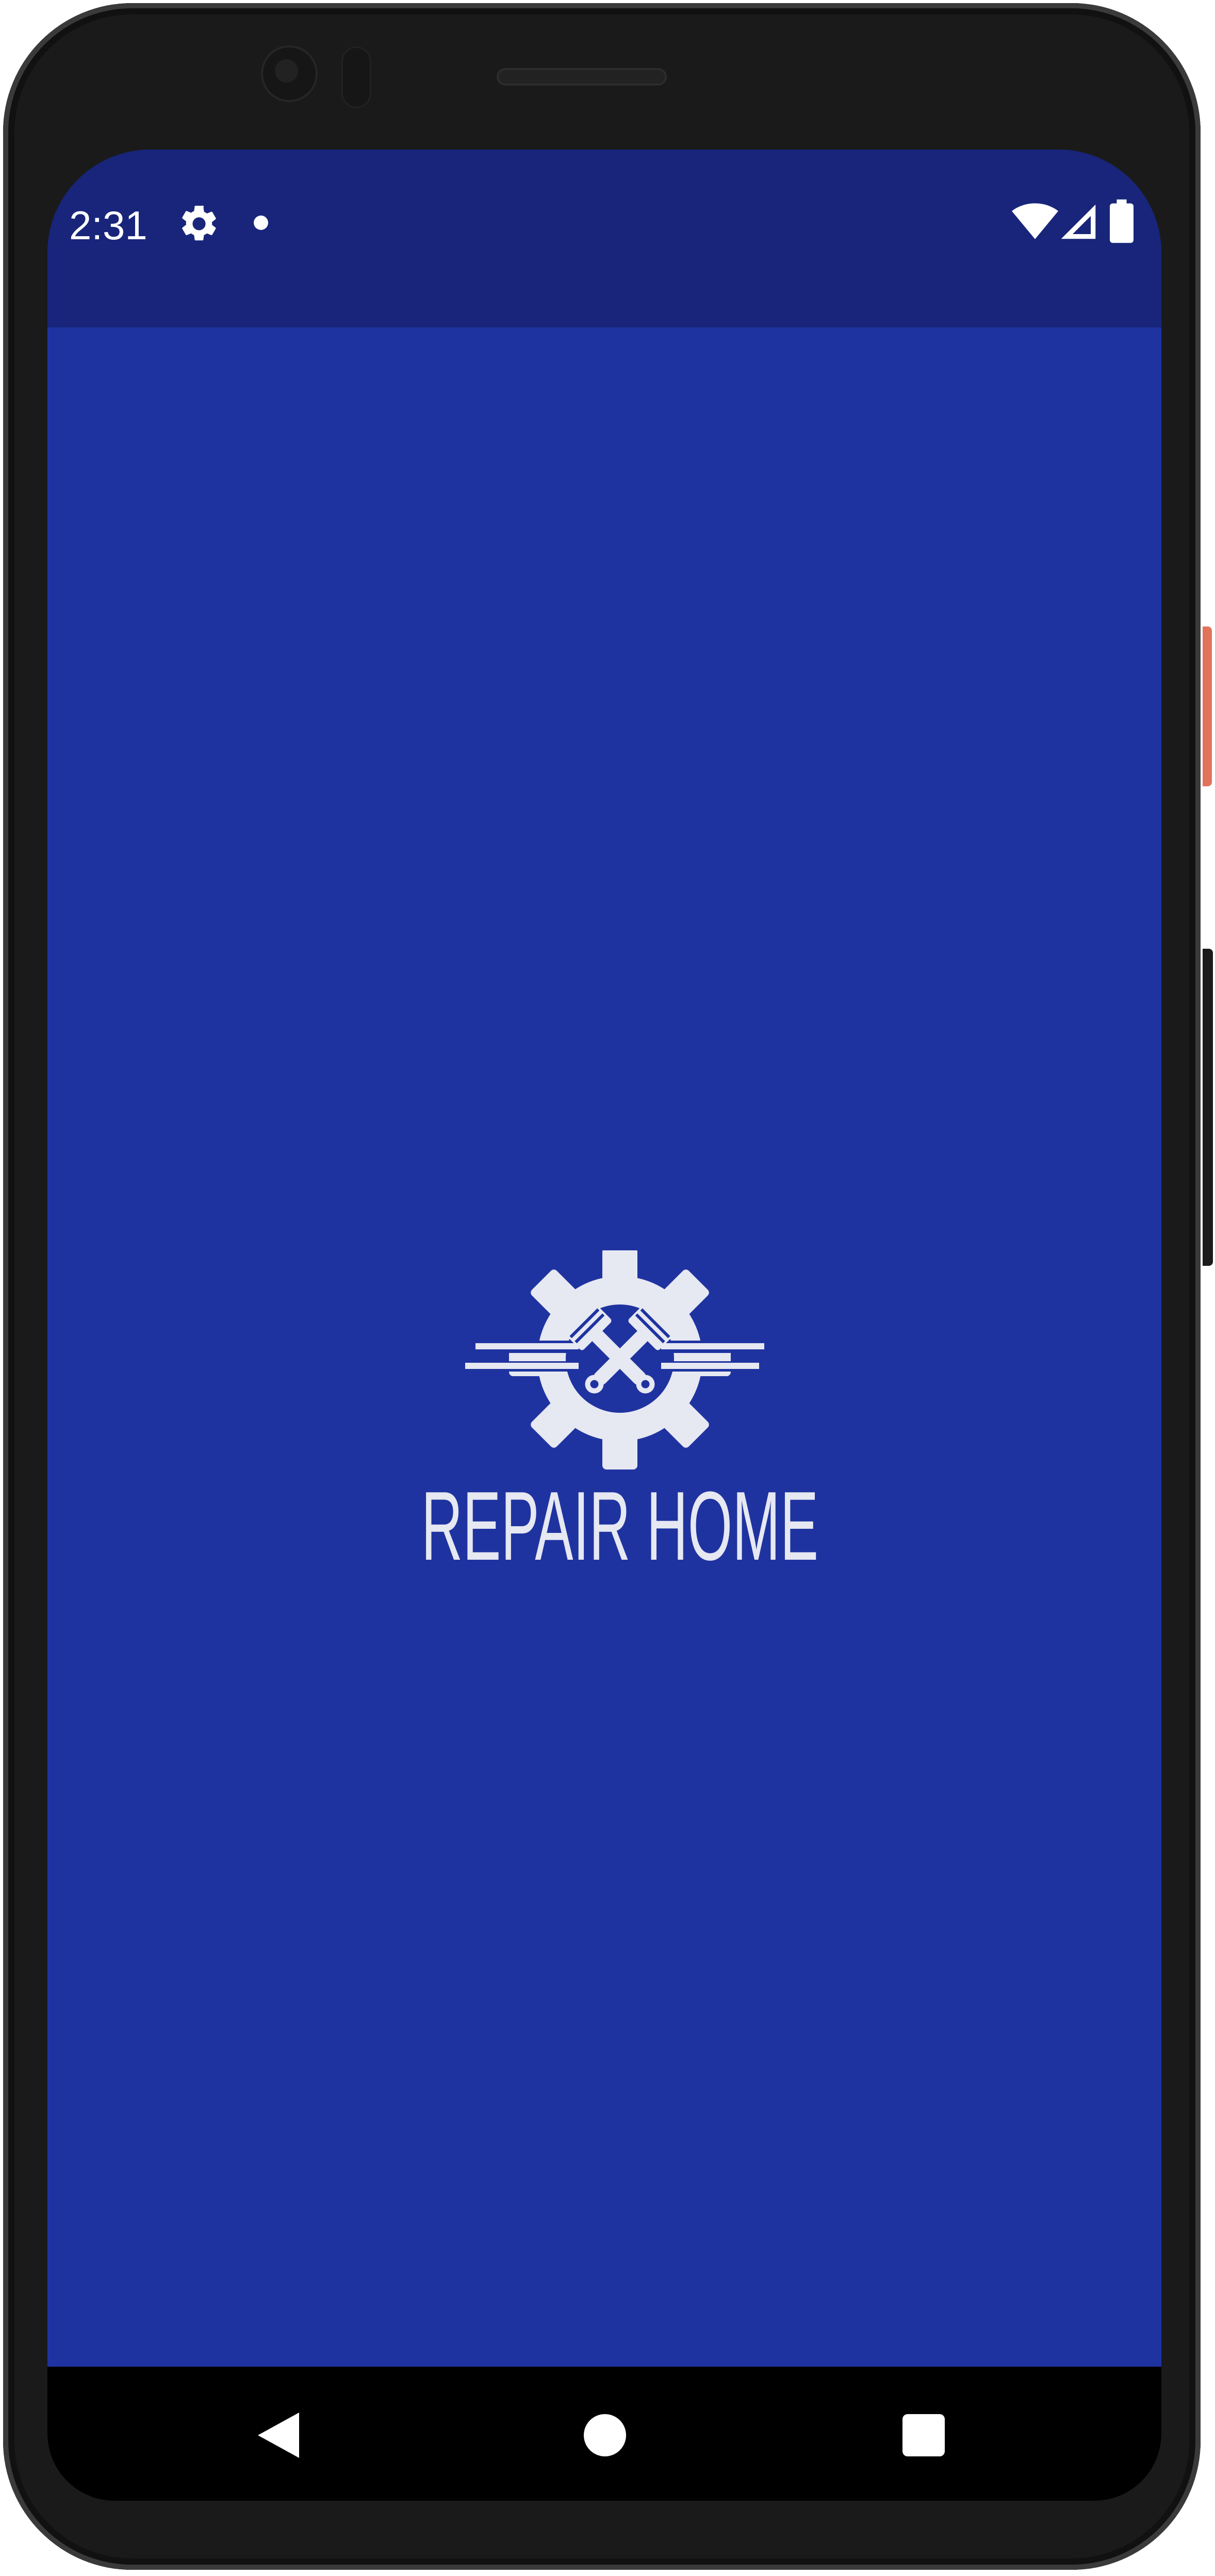  I want to click on status-time: 2:31, so click(108, 226).